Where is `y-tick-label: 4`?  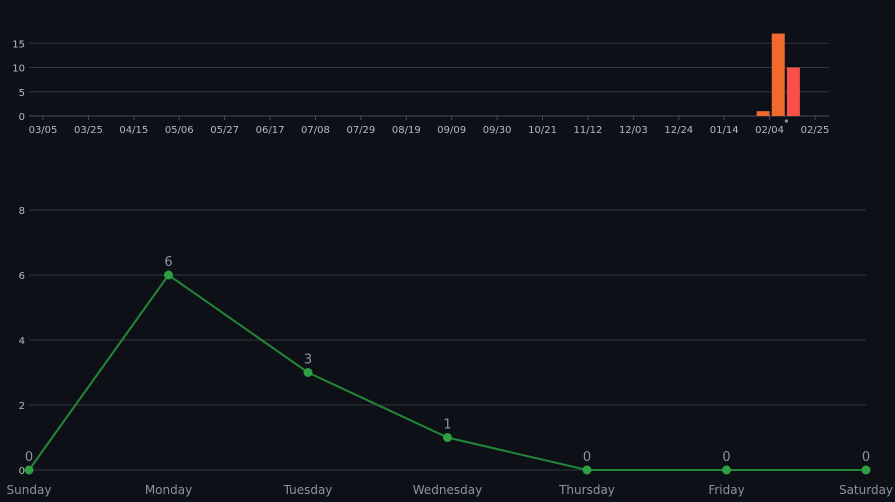 y-tick-label: 4 is located at coordinates (22, 341).